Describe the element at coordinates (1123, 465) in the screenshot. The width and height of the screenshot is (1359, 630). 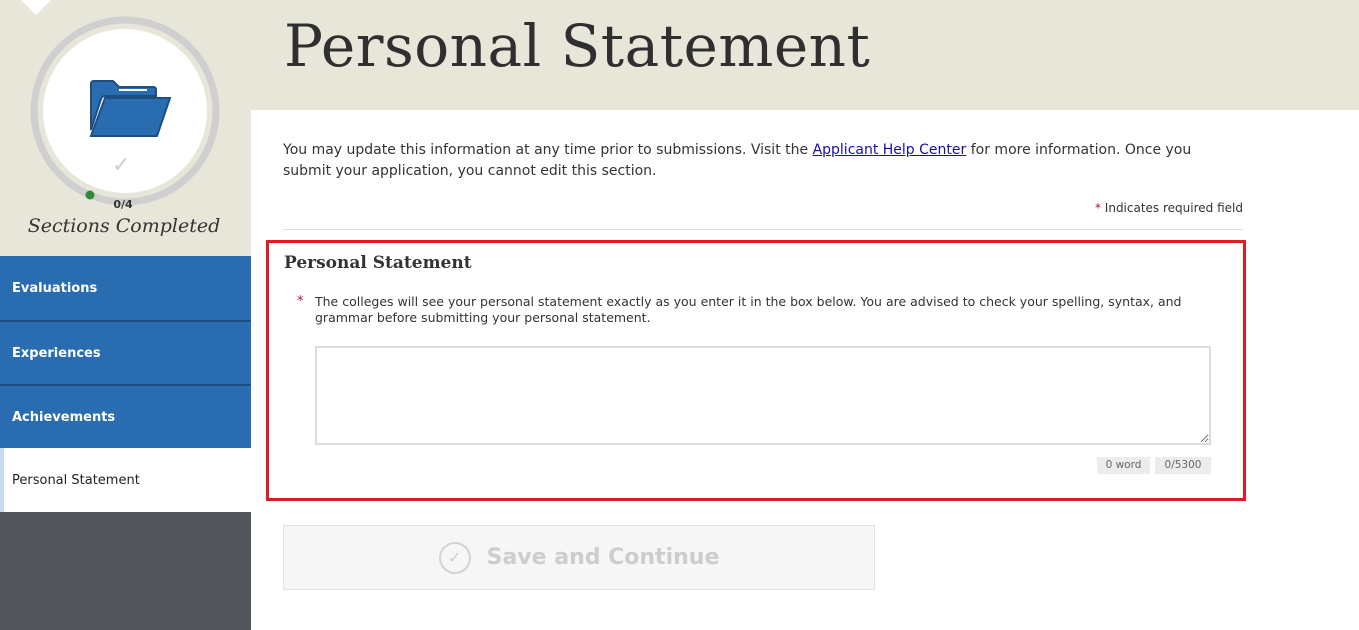
I see `word-count-badge: 0 word` at that location.